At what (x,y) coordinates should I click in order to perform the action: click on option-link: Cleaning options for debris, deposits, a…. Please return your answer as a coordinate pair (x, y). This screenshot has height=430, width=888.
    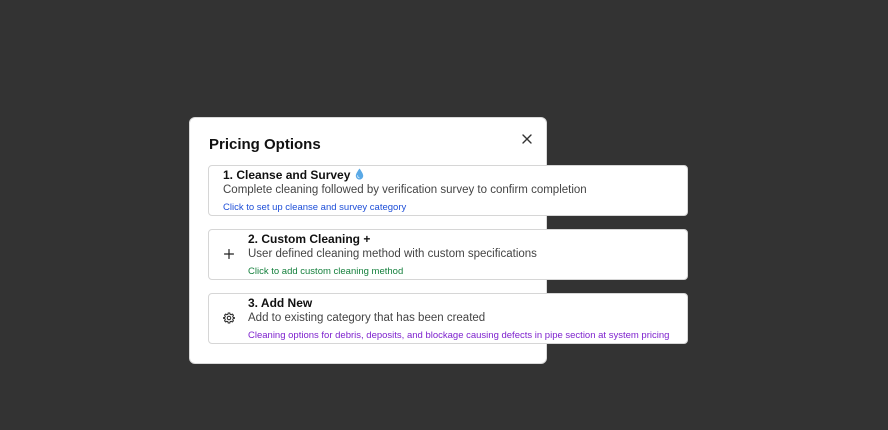
    Looking at the image, I should click on (458, 335).